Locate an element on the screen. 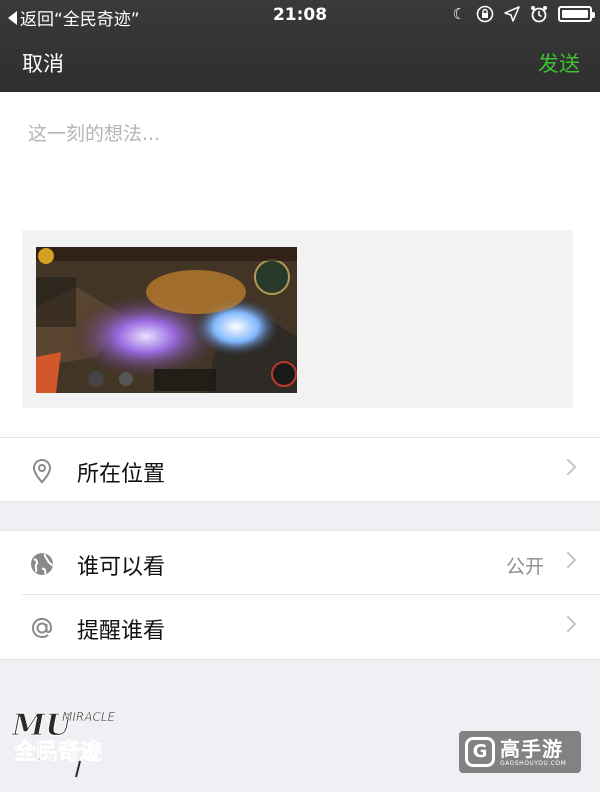 This screenshot has width=600, height=792. site-logo-cn: 高手游 is located at coordinates (531, 748).